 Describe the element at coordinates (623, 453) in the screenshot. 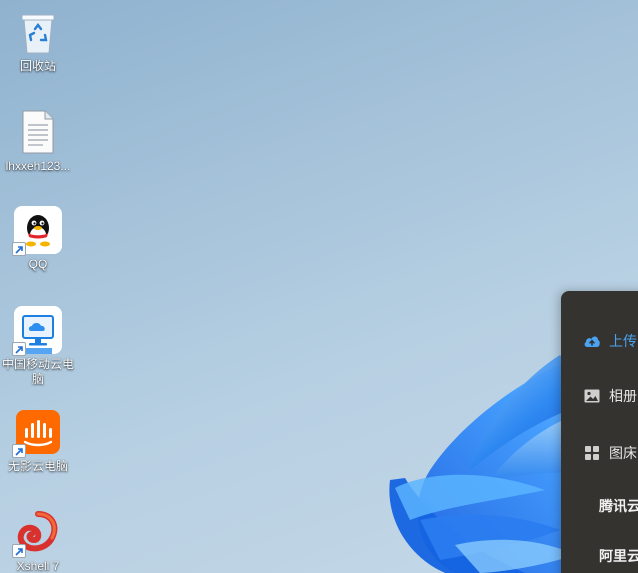

I see `menu-item-label: 图床` at that location.